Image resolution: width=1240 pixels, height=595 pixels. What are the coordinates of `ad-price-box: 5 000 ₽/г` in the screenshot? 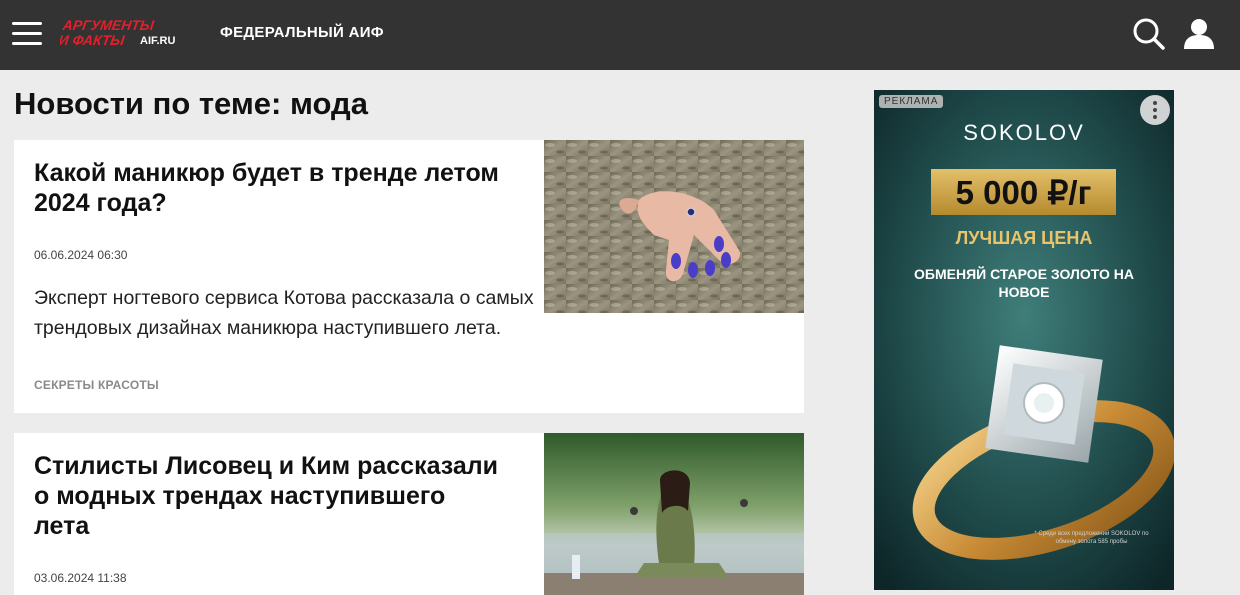 It's located at (1023, 192).